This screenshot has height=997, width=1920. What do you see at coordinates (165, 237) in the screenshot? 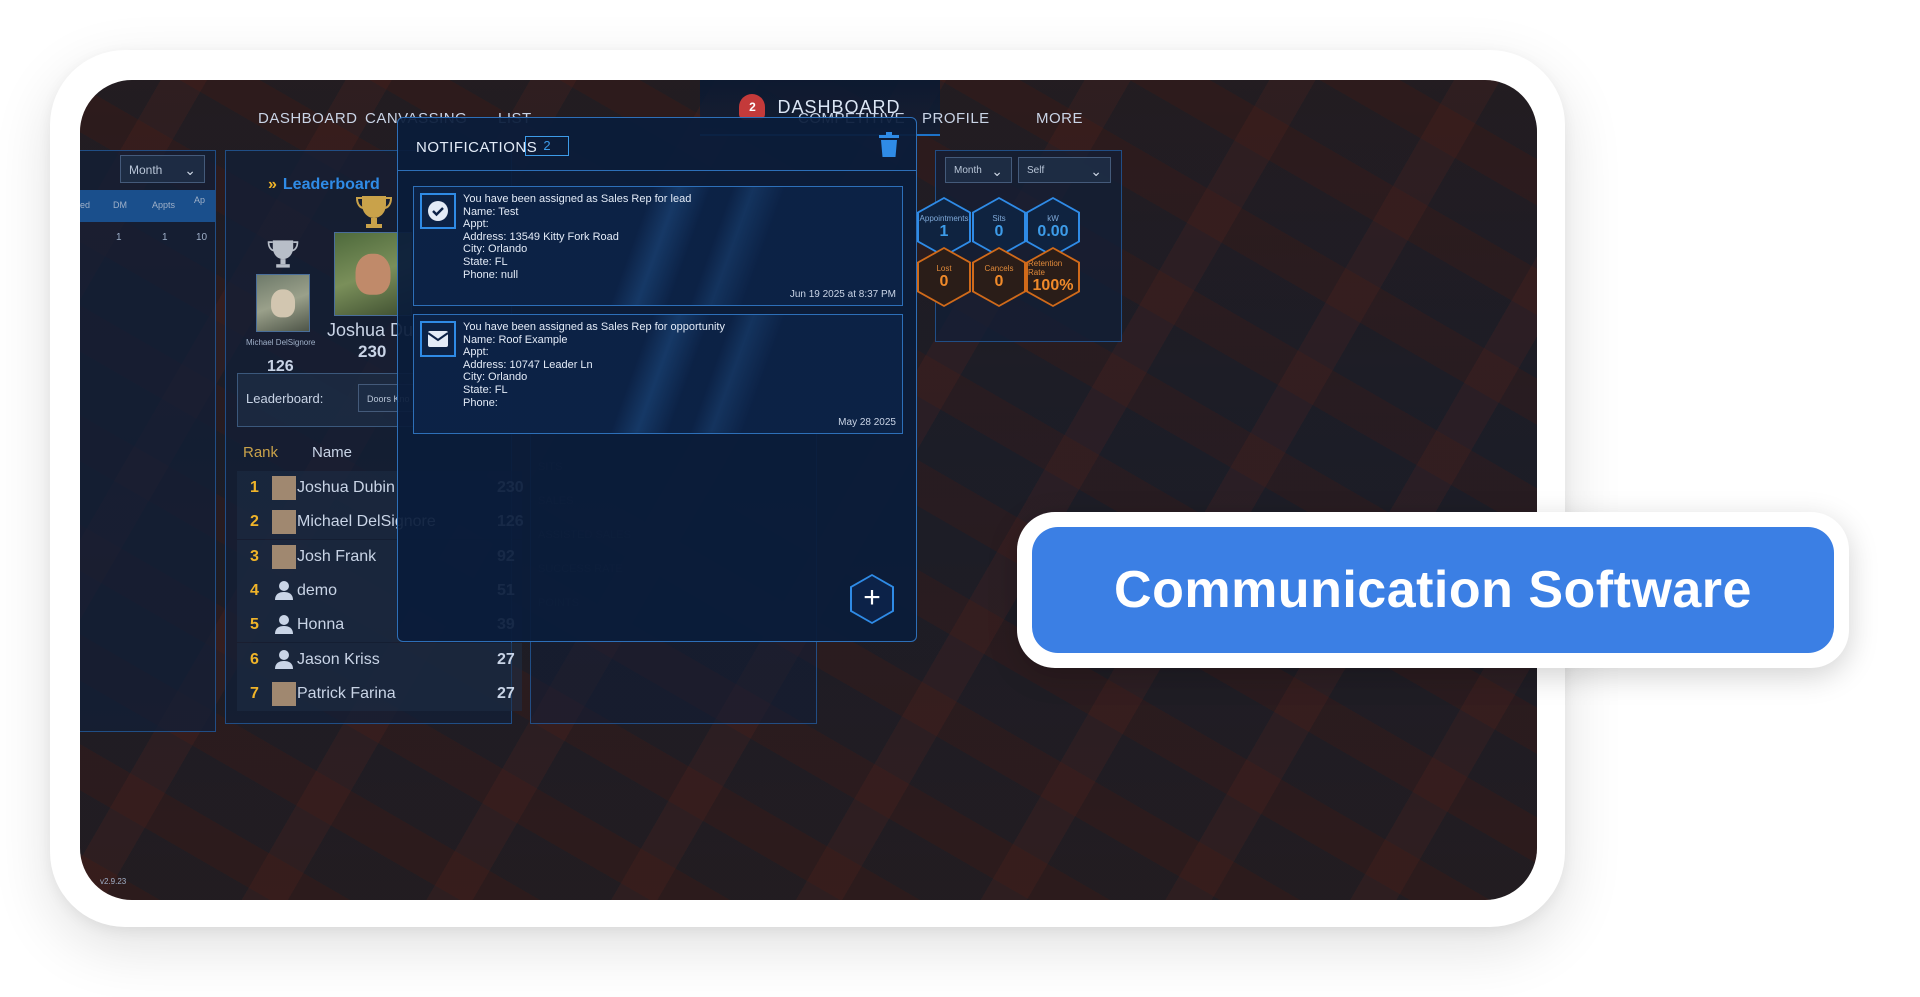
I see `left-value-appts: 1` at bounding box center [165, 237].